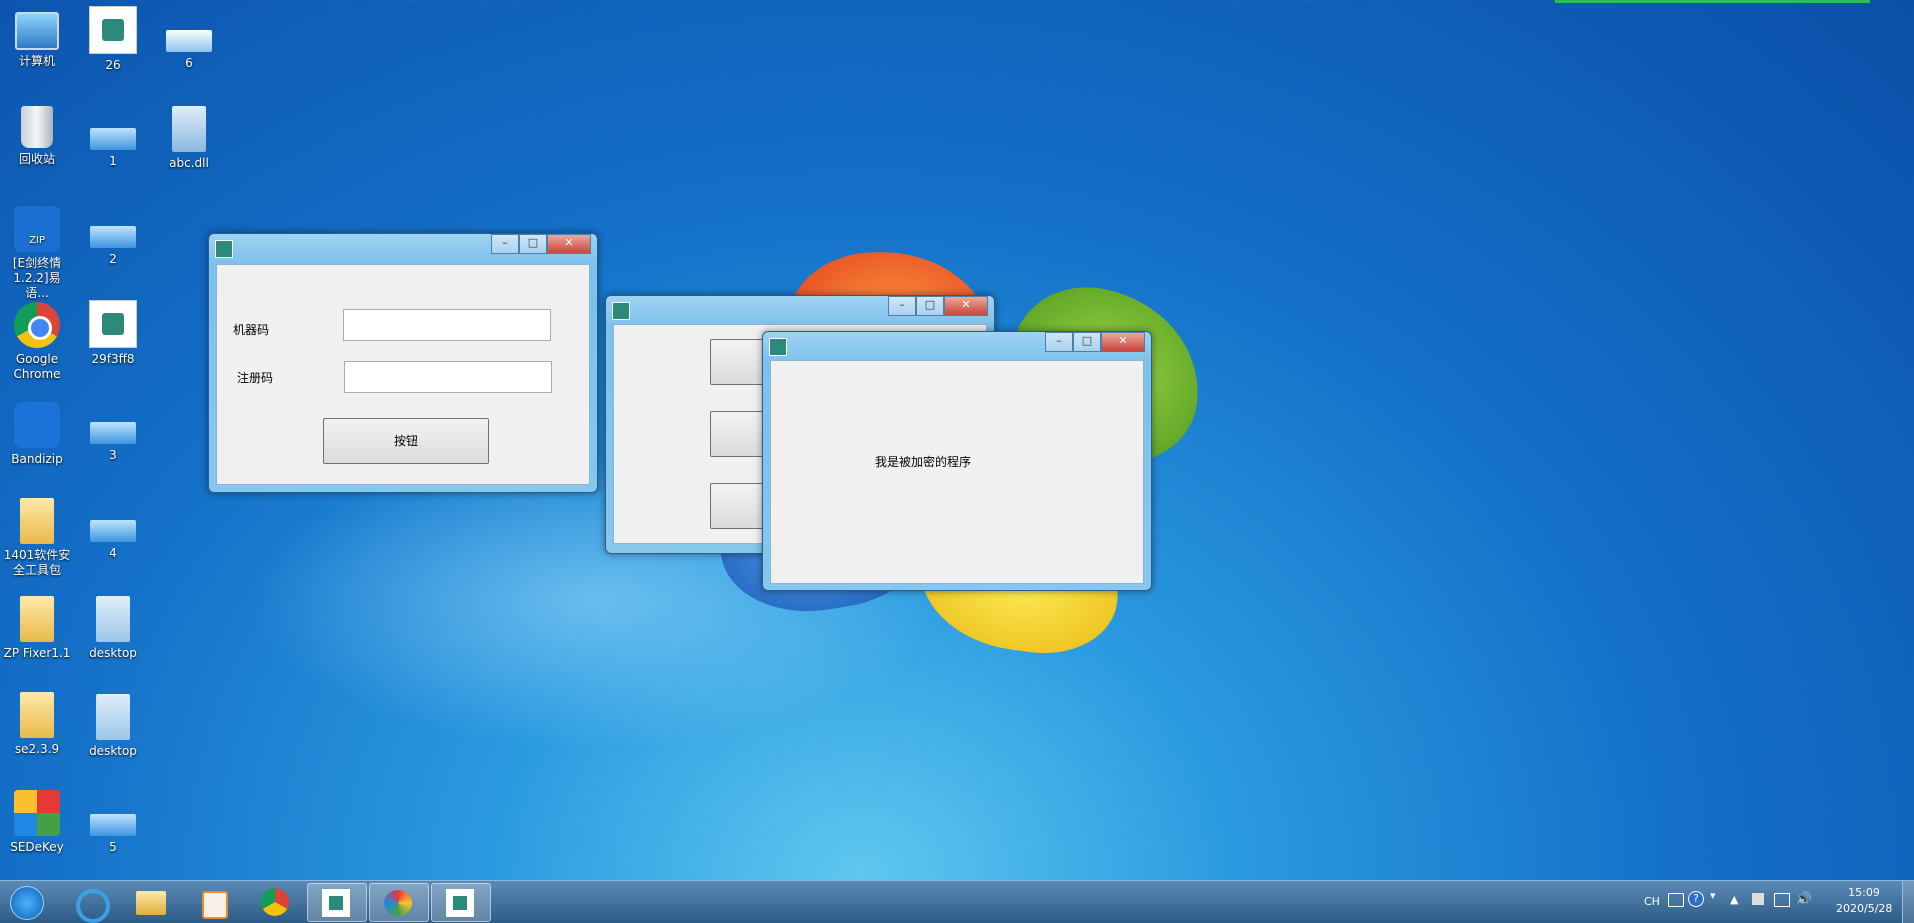 The height and width of the screenshot is (923, 1914). What do you see at coordinates (1758, 899) in the screenshot?
I see `action-center-icon` at bounding box center [1758, 899].